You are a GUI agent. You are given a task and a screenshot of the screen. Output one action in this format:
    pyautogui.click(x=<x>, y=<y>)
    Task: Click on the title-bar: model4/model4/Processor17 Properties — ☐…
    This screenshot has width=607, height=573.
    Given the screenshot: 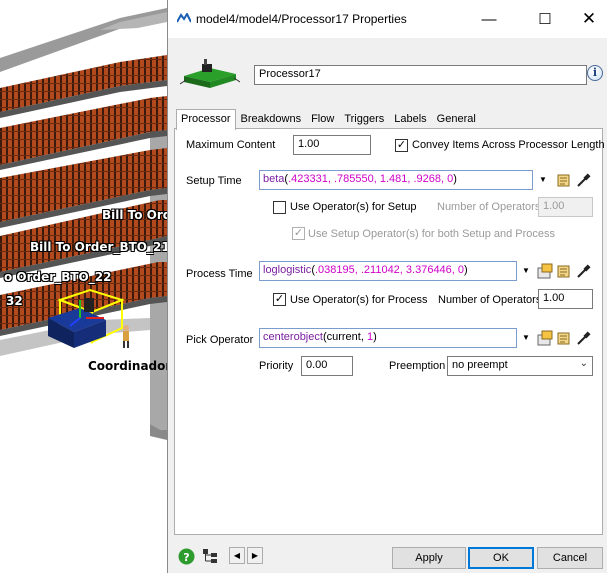 What is the action you would take?
    pyautogui.click(x=387, y=19)
    